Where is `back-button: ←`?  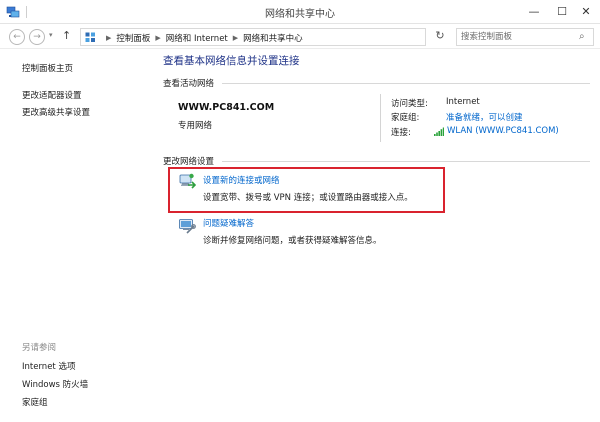
back-button: ← is located at coordinates (17, 37).